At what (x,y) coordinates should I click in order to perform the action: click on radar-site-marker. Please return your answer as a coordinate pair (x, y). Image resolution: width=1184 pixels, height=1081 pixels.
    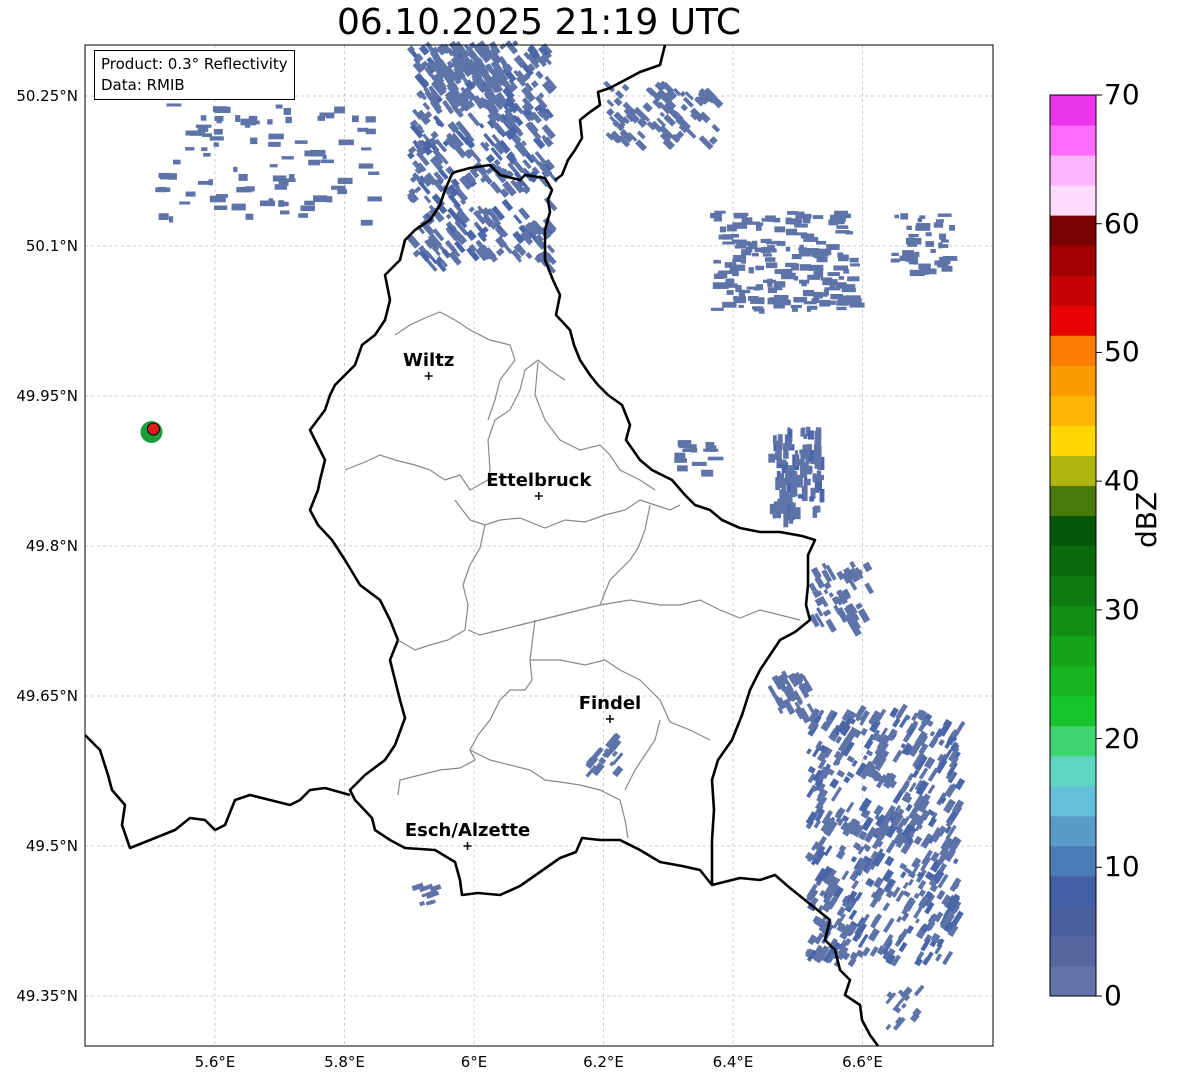
    Looking at the image, I should click on (153, 429).